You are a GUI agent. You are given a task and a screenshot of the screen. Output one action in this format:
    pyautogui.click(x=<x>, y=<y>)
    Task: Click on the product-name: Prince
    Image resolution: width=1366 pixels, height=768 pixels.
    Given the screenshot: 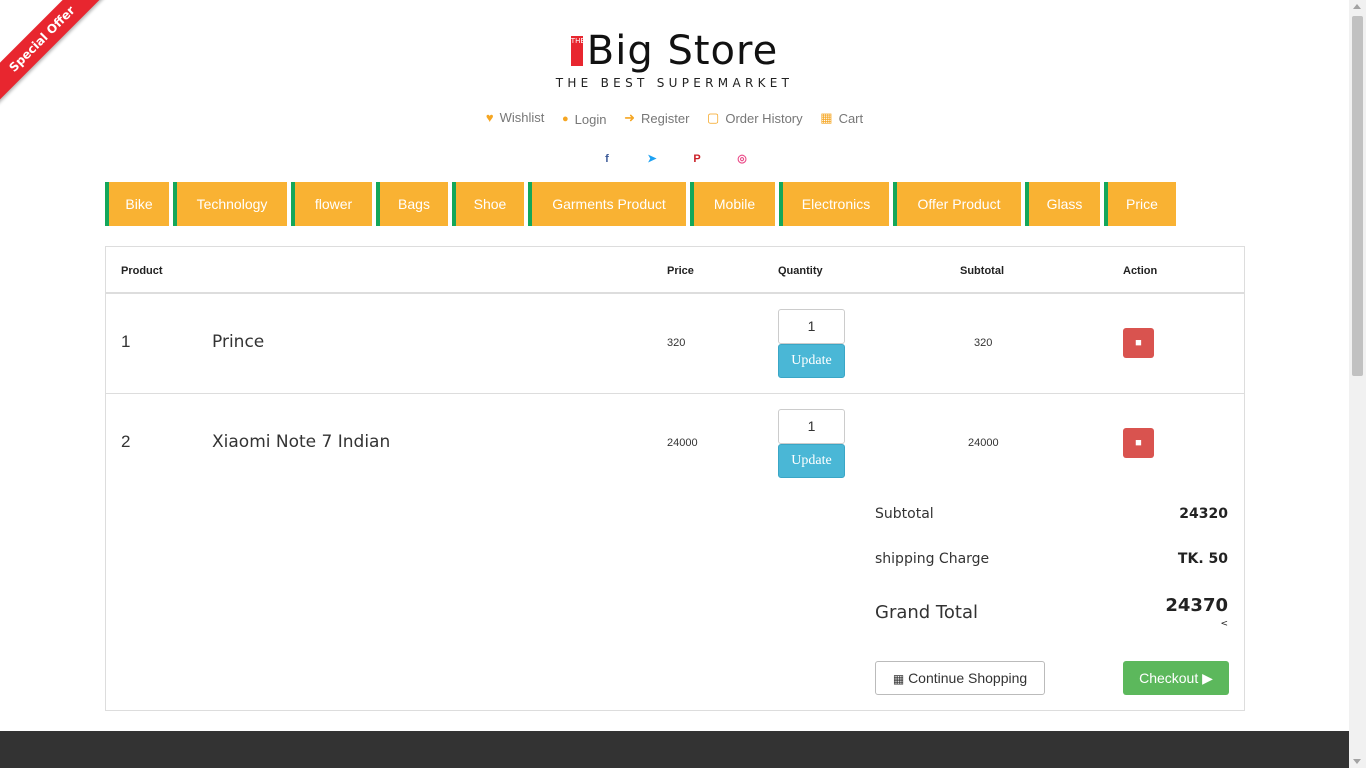 What is the action you would take?
    pyautogui.click(x=238, y=342)
    